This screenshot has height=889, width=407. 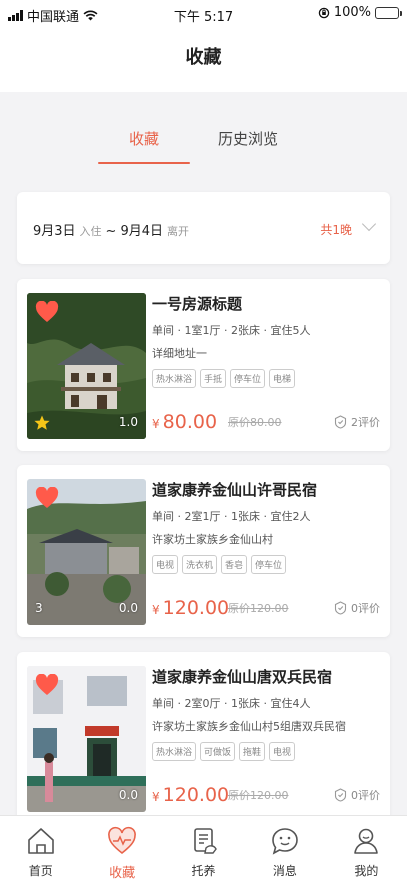 I want to click on orientation-lock-icon, so click(x=324, y=12).